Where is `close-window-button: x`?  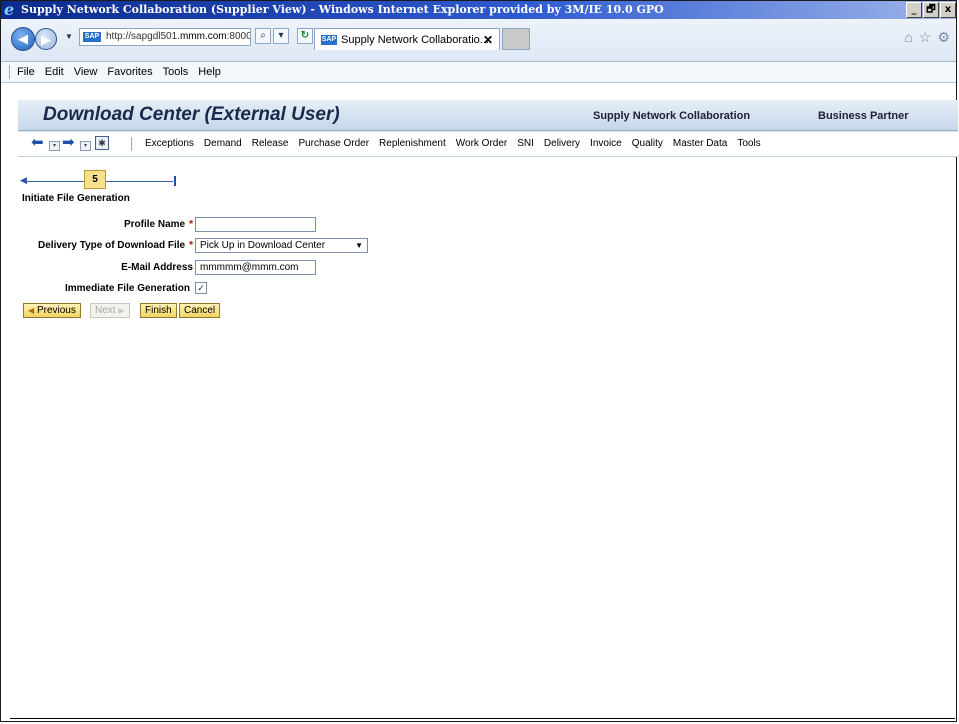 close-window-button: x is located at coordinates (948, 10).